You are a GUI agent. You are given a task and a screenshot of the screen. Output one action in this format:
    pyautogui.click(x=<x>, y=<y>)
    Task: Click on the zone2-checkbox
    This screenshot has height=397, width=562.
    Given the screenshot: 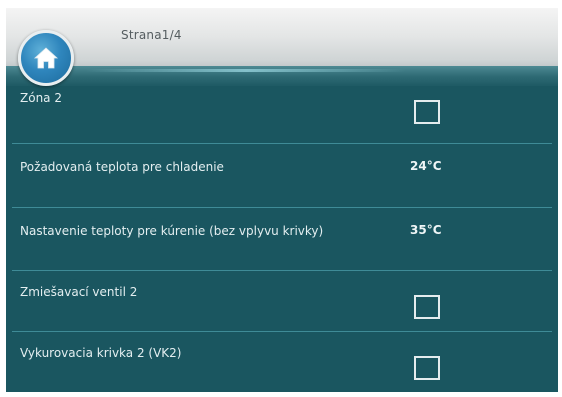 What is the action you would take?
    pyautogui.click(x=427, y=112)
    